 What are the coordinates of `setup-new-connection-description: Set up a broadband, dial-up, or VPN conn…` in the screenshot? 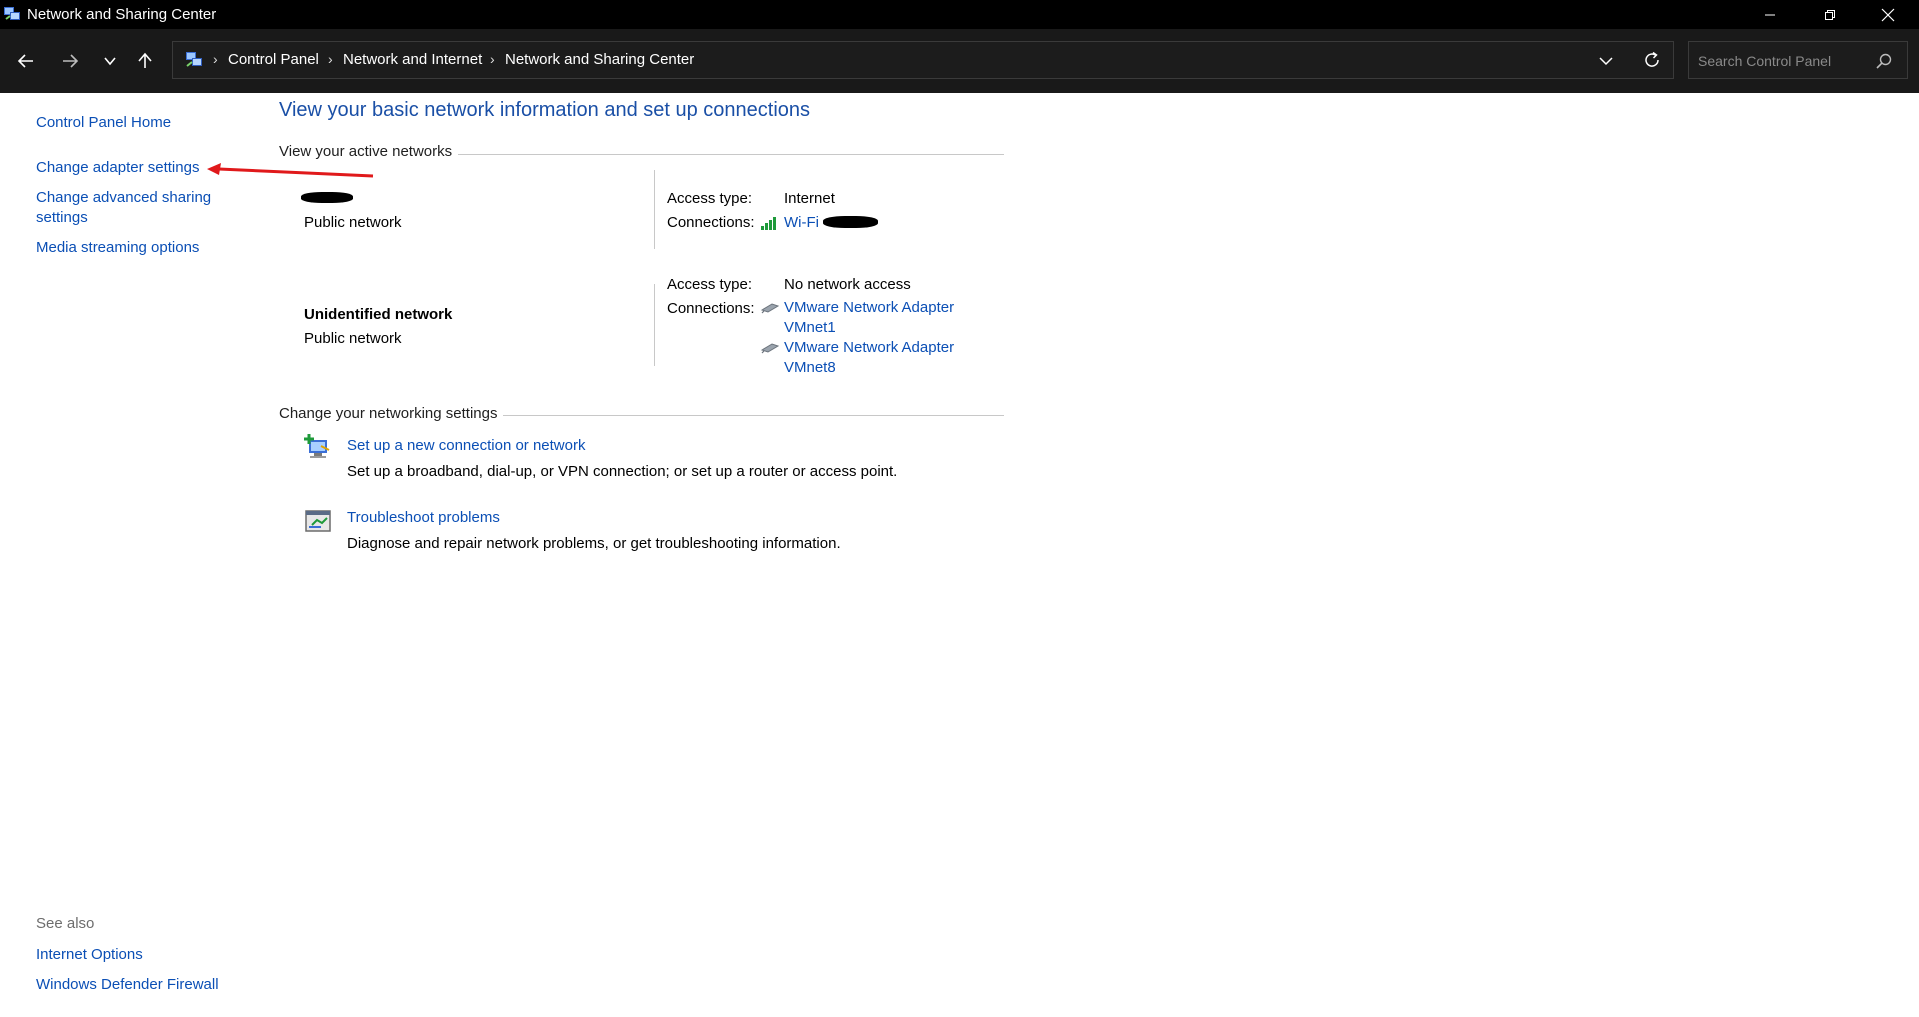 It's located at (622, 471).